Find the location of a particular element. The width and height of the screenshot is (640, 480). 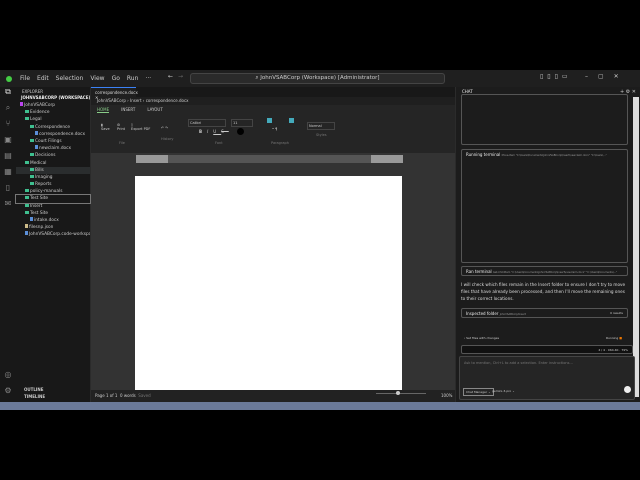

tree-item: Decisions is located at coordinates (53, 155).